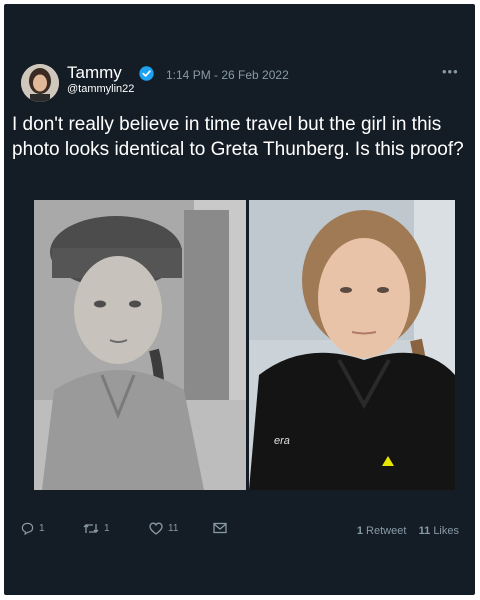 The height and width of the screenshot is (600, 480). What do you see at coordinates (100, 89) in the screenshot?
I see `author-handle: @tammylin22` at bounding box center [100, 89].